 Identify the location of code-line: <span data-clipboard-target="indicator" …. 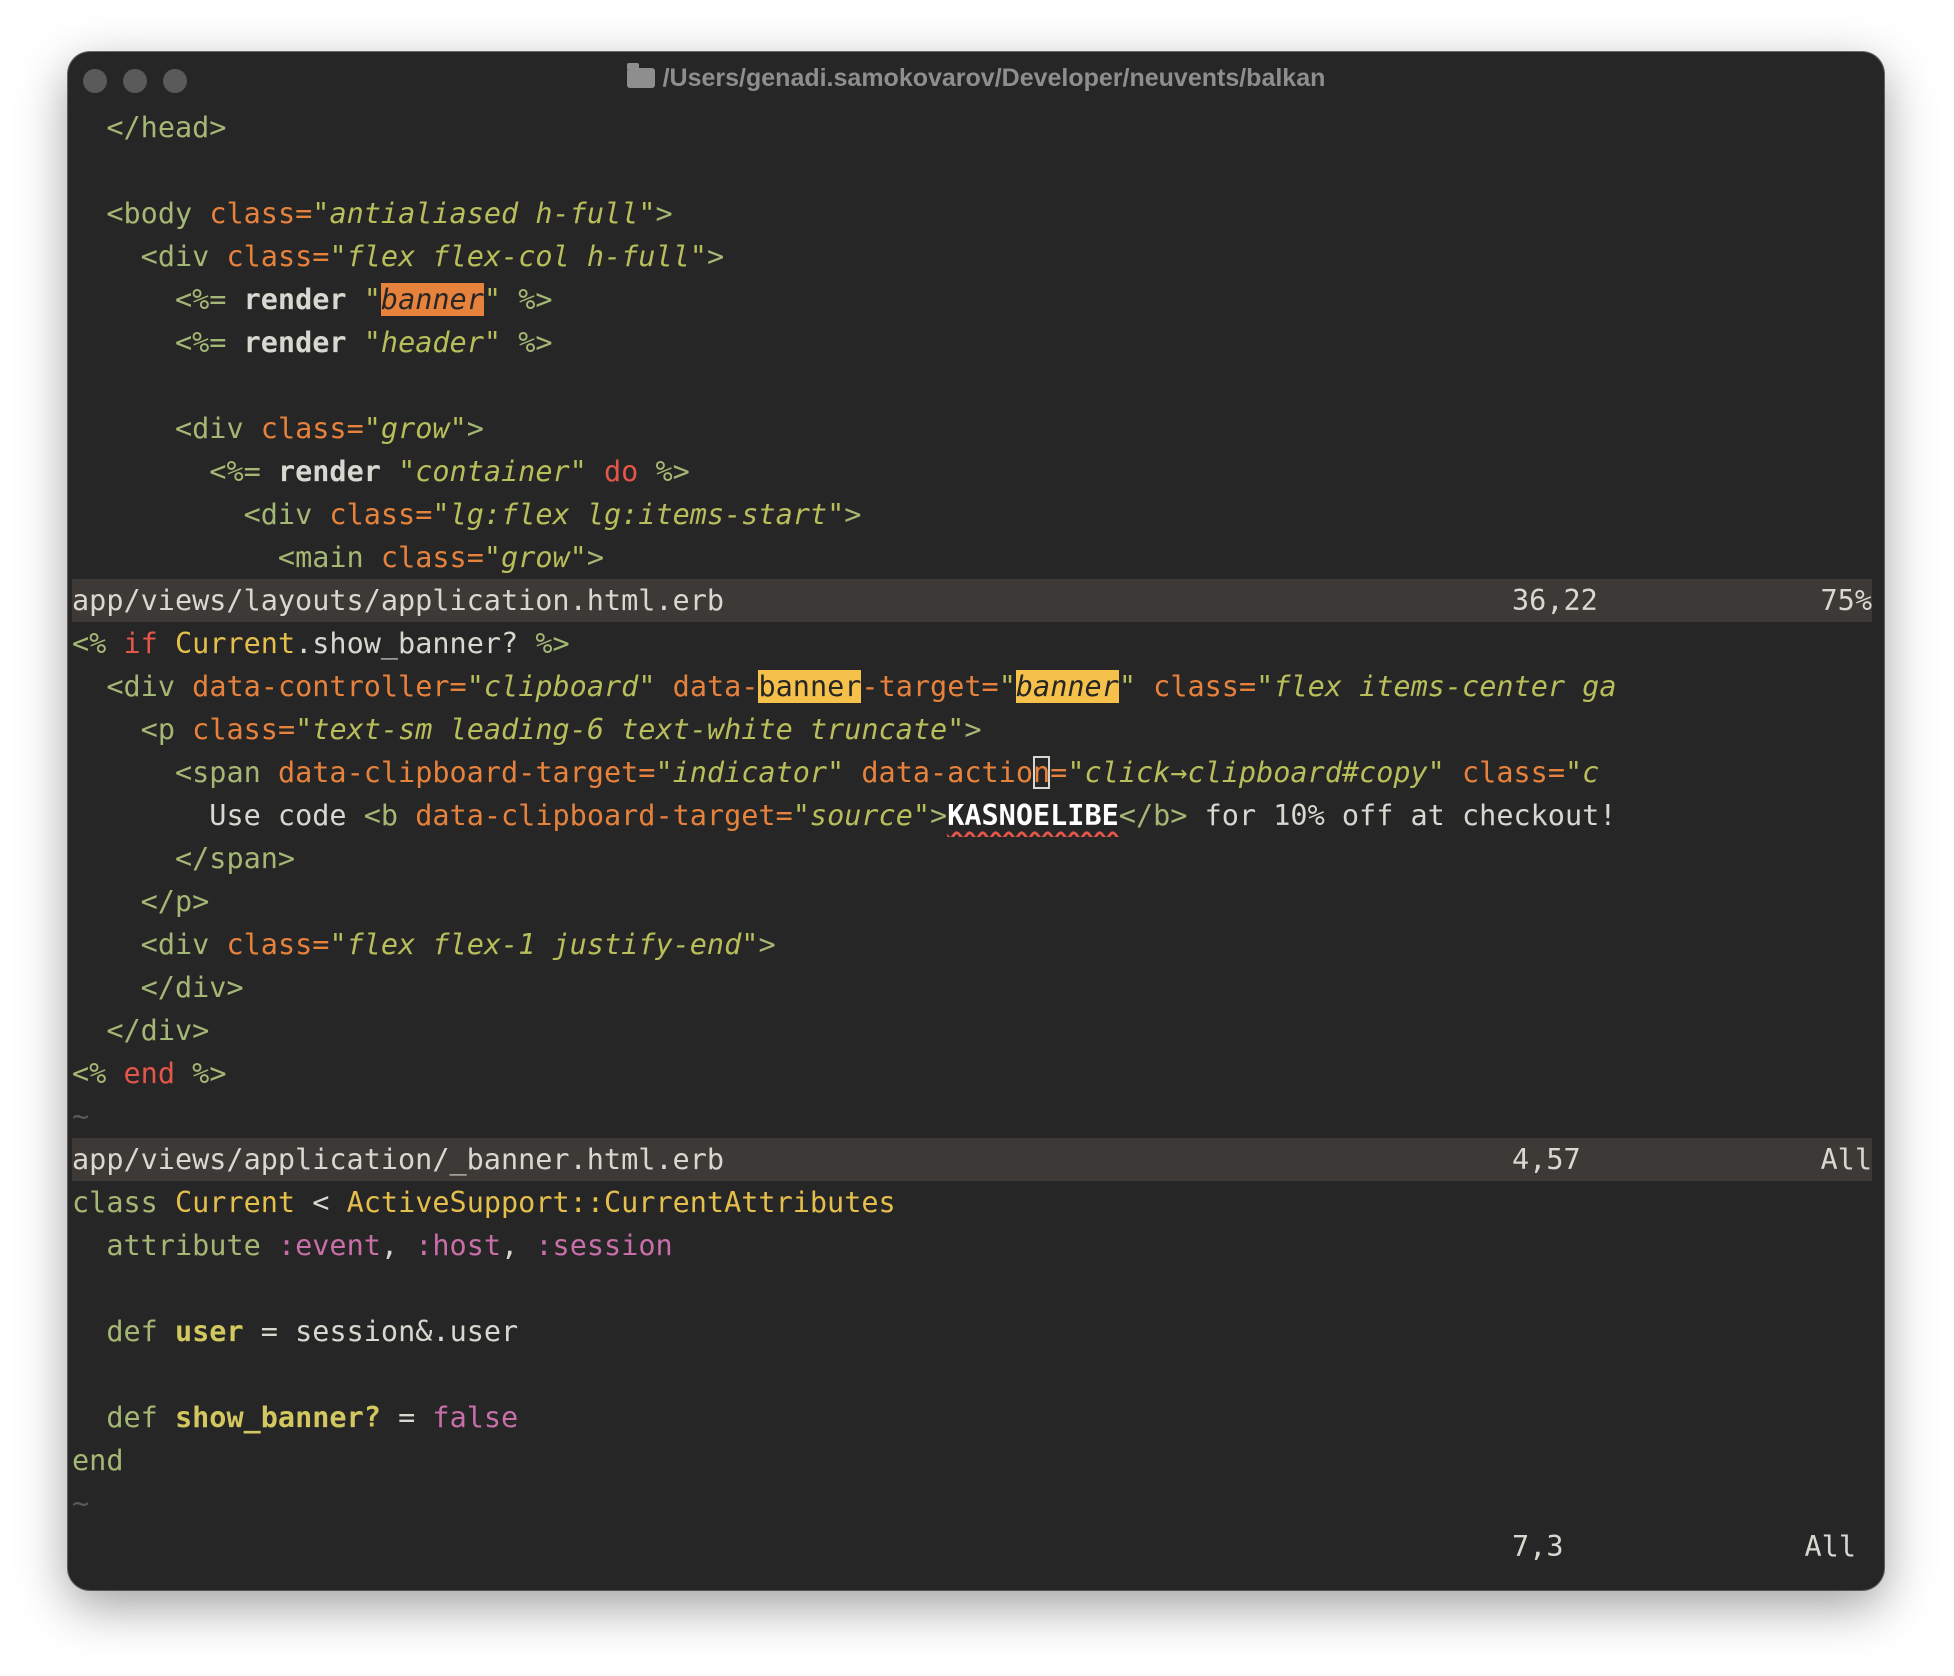
(972, 772).